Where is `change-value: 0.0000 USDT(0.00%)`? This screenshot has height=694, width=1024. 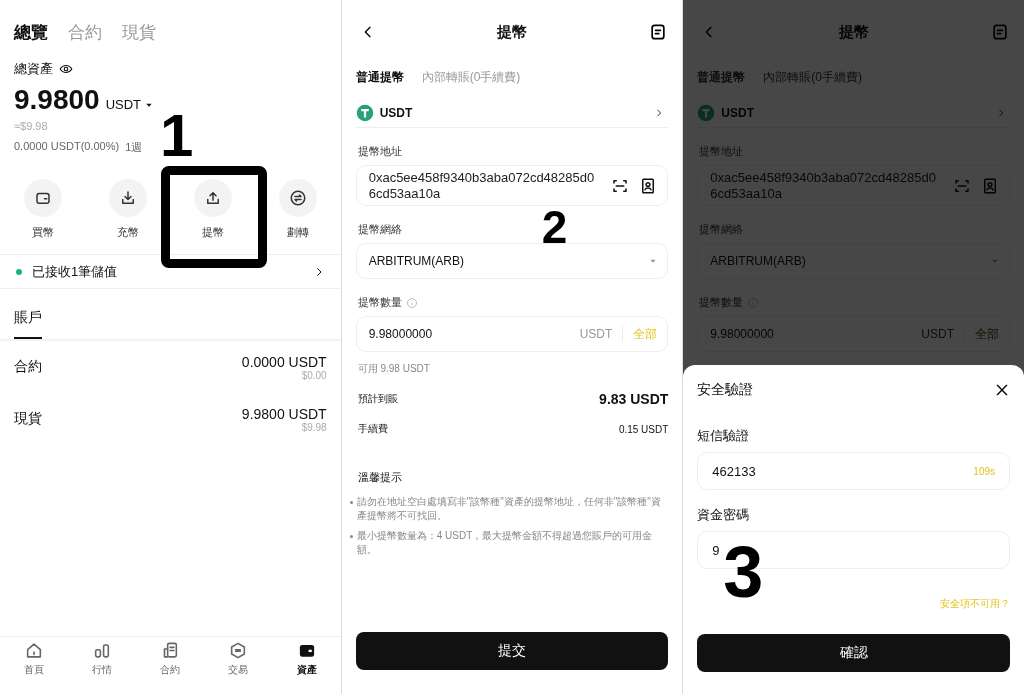
change-value: 0.0000 USDT(0.00%) is located at coordinates (67, 147).